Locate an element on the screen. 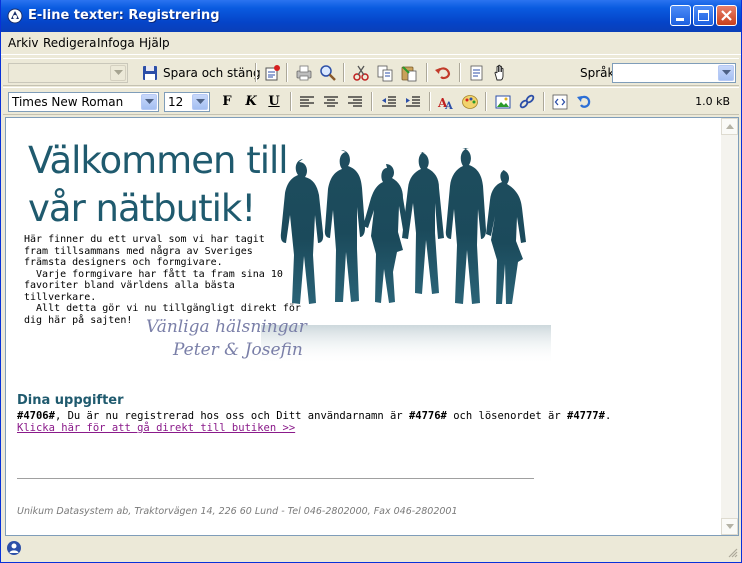 This screenshot has width=742, height=563. scroll-down-button is located at coordinates (729, 526).